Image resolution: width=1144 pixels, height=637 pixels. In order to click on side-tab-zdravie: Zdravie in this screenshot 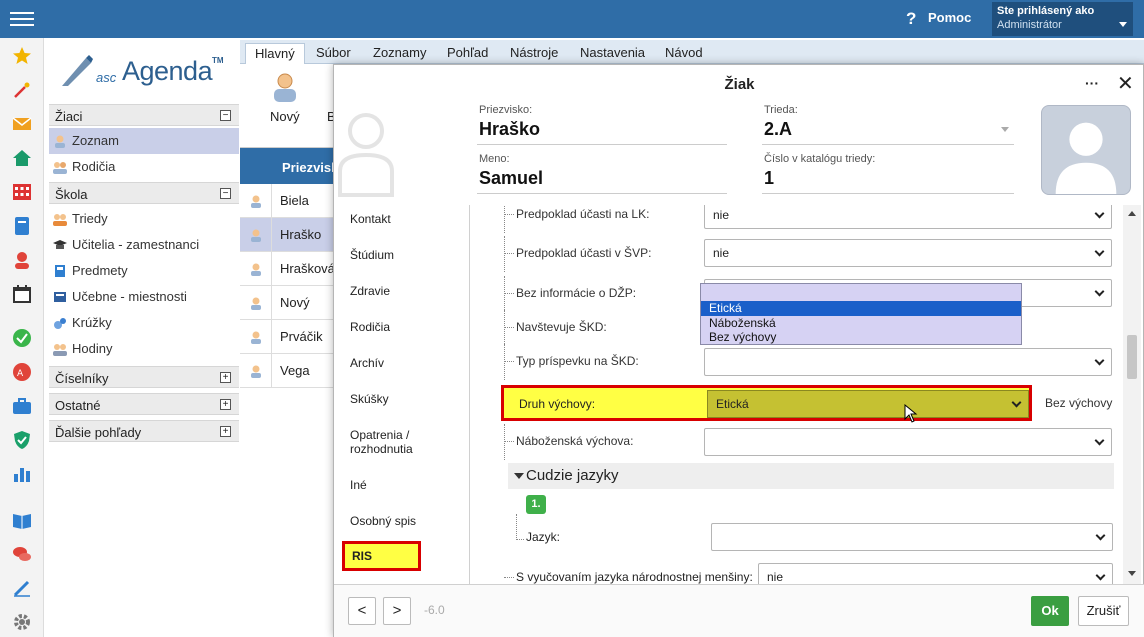, I will do `click(370, 291)`.